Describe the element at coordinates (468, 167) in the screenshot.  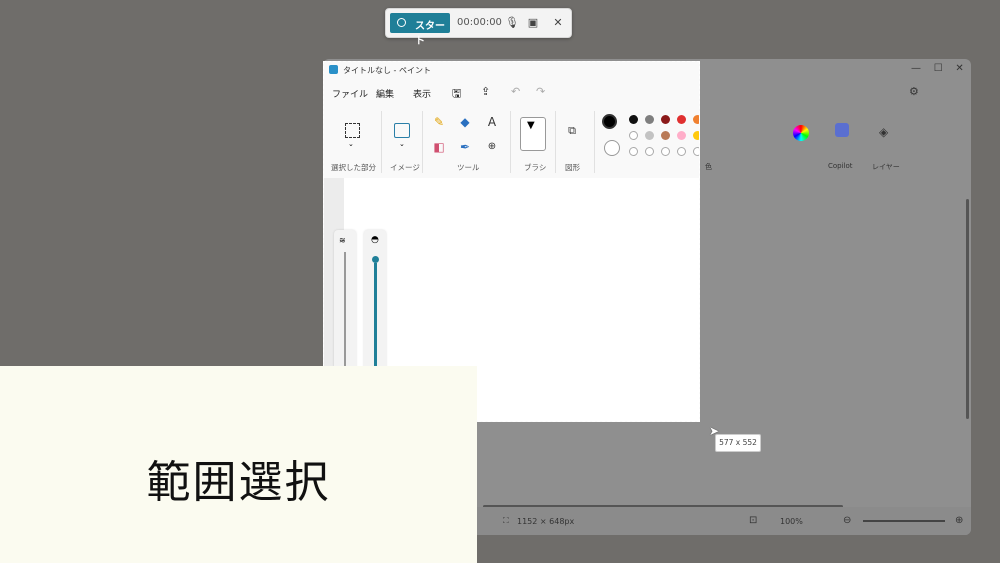
I see `group-label-tools: ツール` at that location.